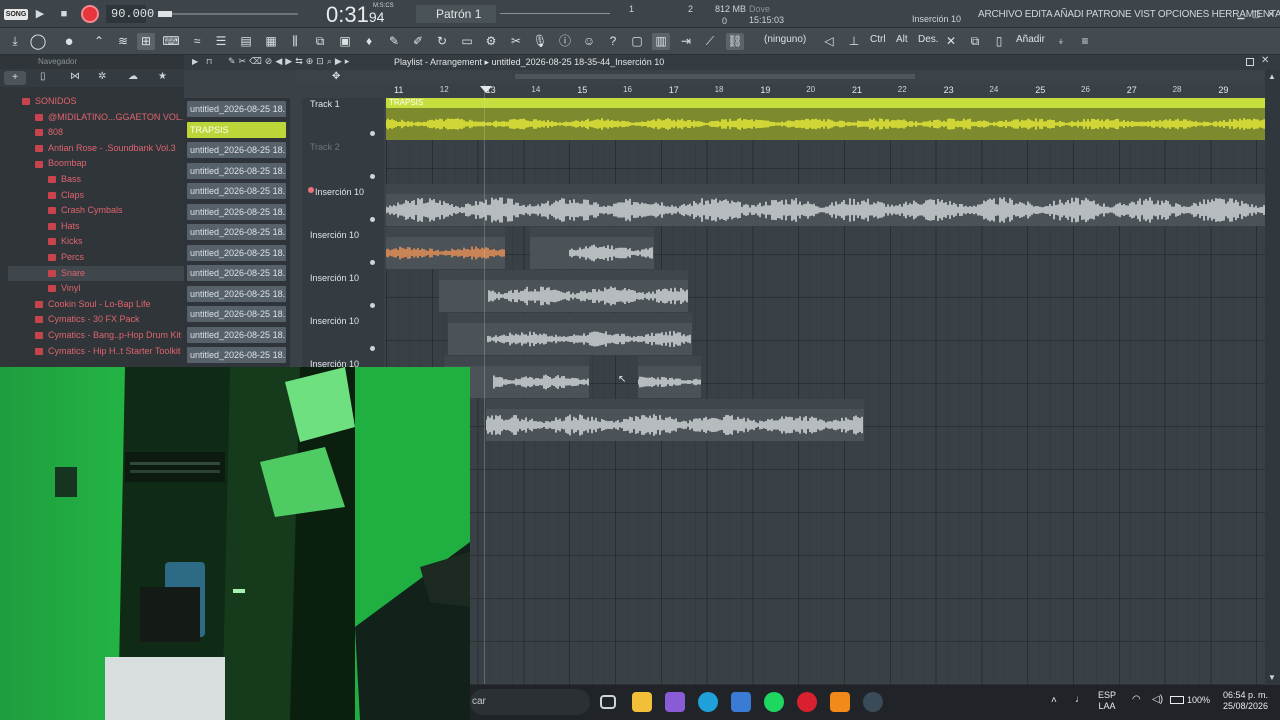 This screenshot has height=720, width=1280. What do you see at coordinates (1265, 60) in the screenshot?
I see `close-playlist-icon: ✕` at bounding box center [1265, 60].